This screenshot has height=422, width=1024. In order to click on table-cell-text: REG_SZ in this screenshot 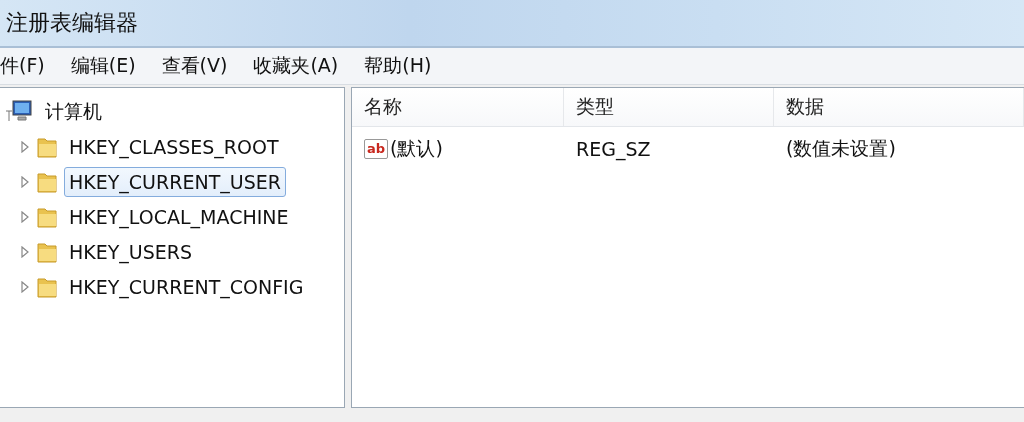, I will do `click(613, 150)`.